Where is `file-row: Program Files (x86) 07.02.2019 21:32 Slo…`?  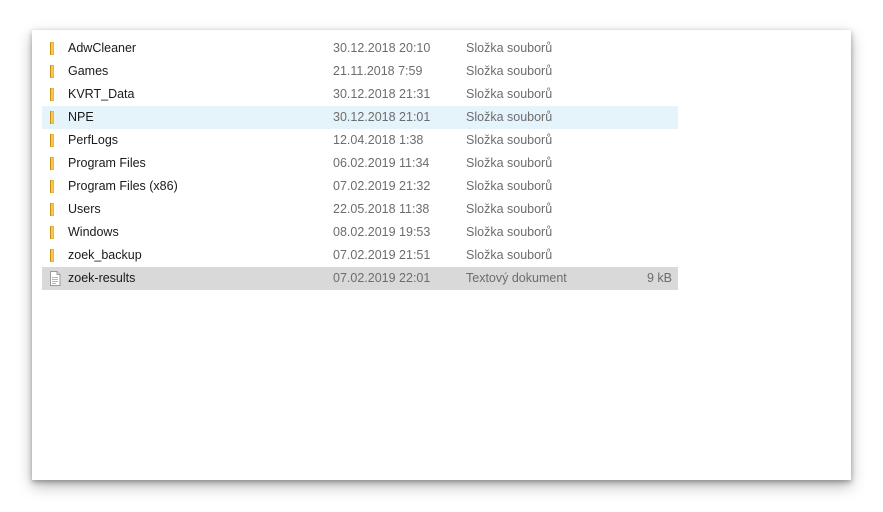 file-row: Program Files (x86) 07.02.2019 21:32 Slo… is located at coordinates (360, 186).